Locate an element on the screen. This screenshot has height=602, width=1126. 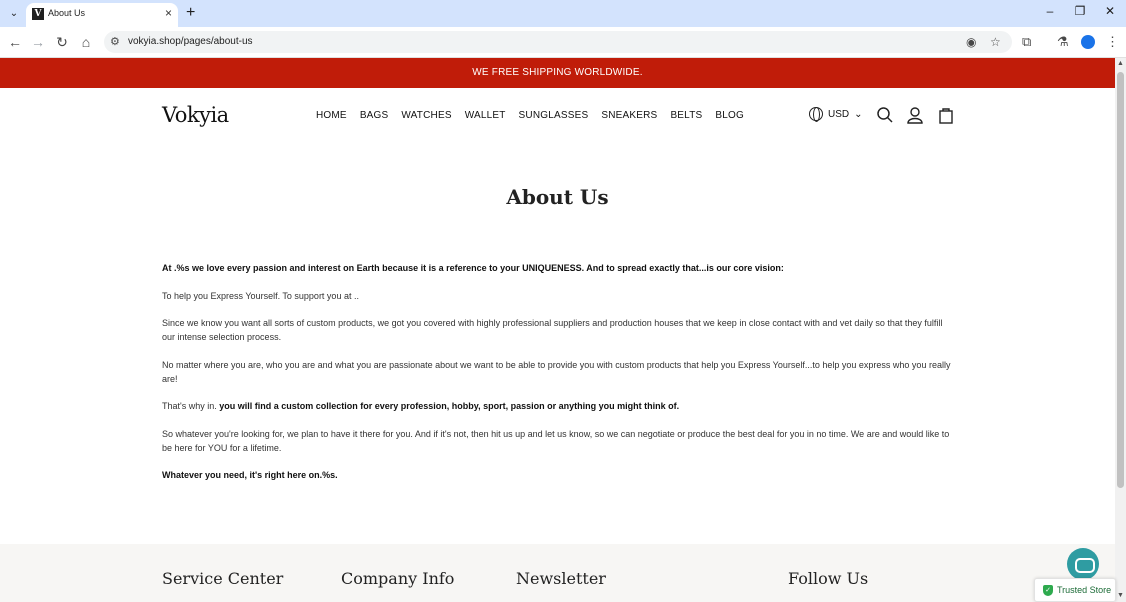
currency-selector: USD ⌄ is located at coordinates (836, 114).